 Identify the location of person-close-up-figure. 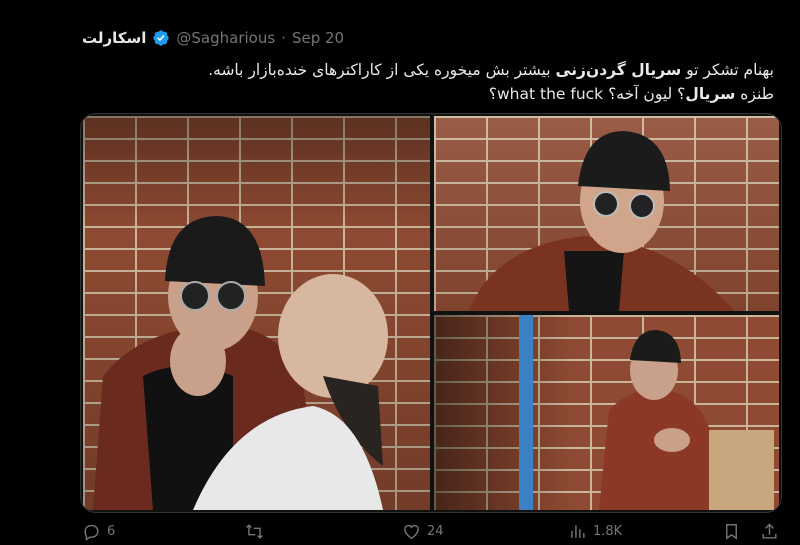
(601, 221).